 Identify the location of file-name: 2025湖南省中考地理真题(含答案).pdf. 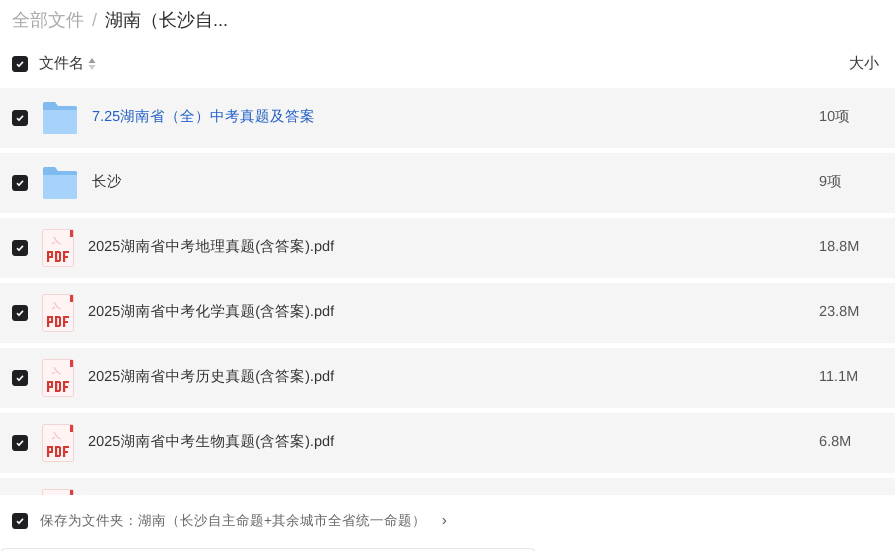
(211, 248).